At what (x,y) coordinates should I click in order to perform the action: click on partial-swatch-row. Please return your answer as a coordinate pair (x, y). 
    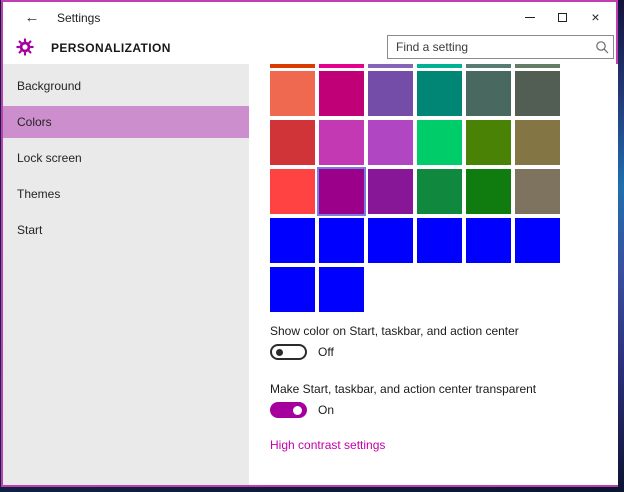
    Looking at the image, I should click on (444, 66).